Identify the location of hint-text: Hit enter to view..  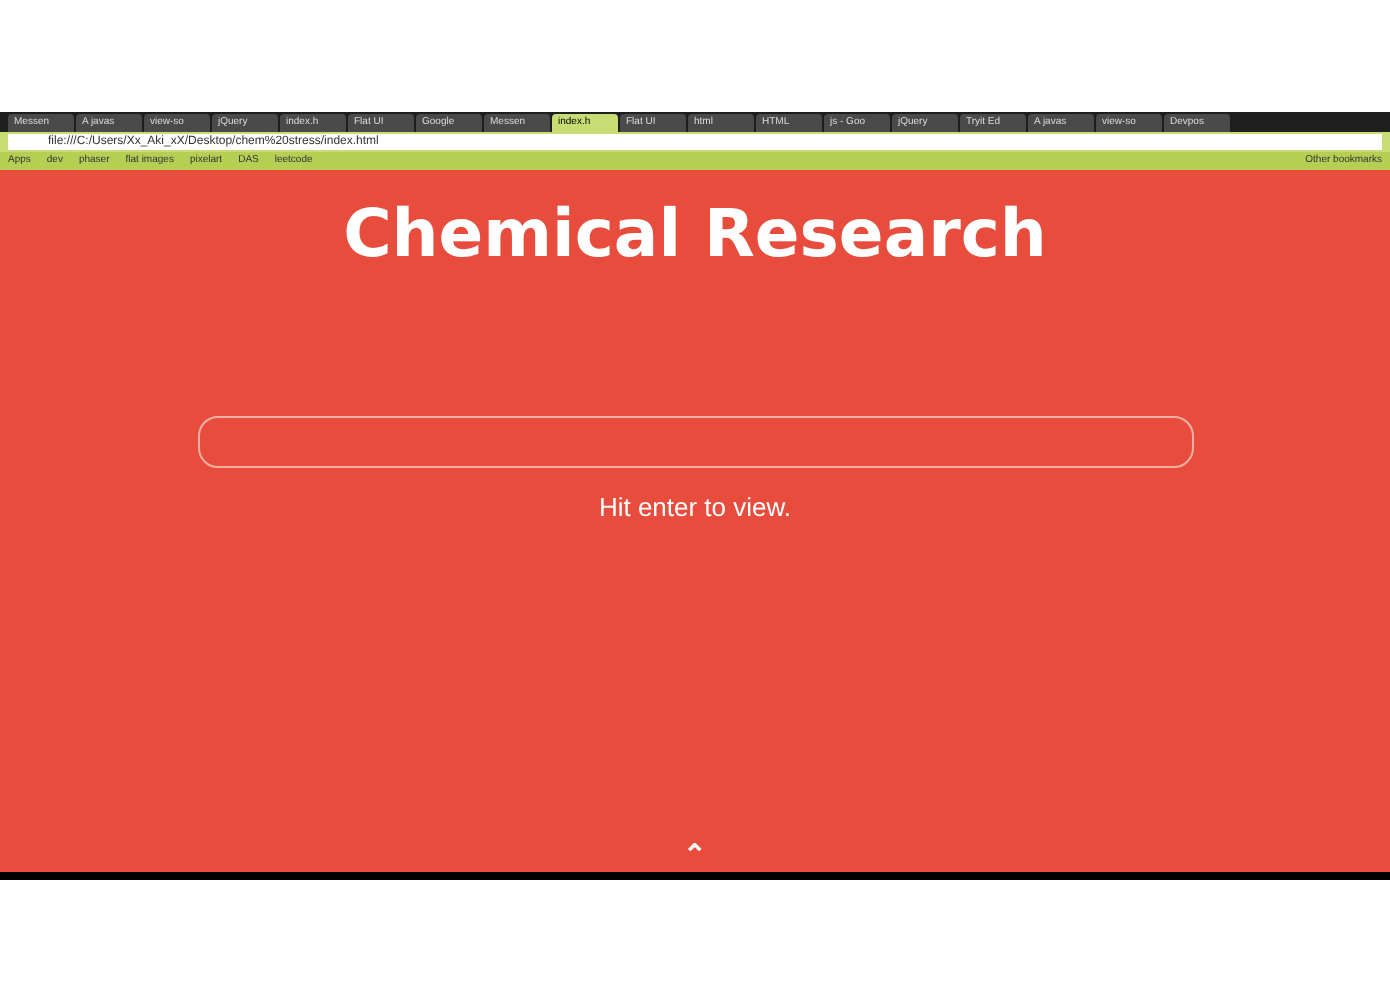
(695, 508).